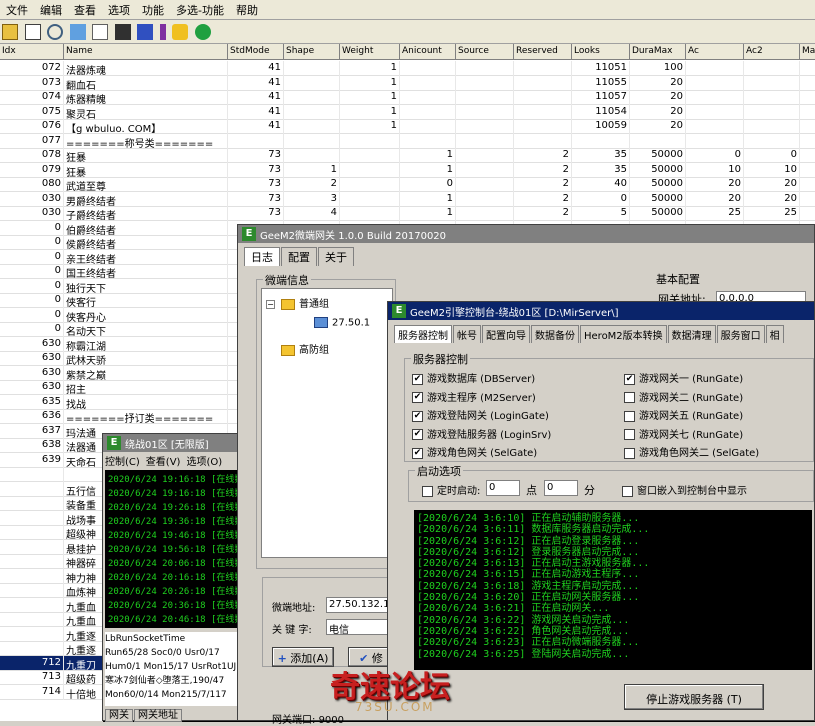 This screenshot has width=815, height=726. Describe the element at coordinates (202, 32) in the screenshot. I see `run-icon` at that location.